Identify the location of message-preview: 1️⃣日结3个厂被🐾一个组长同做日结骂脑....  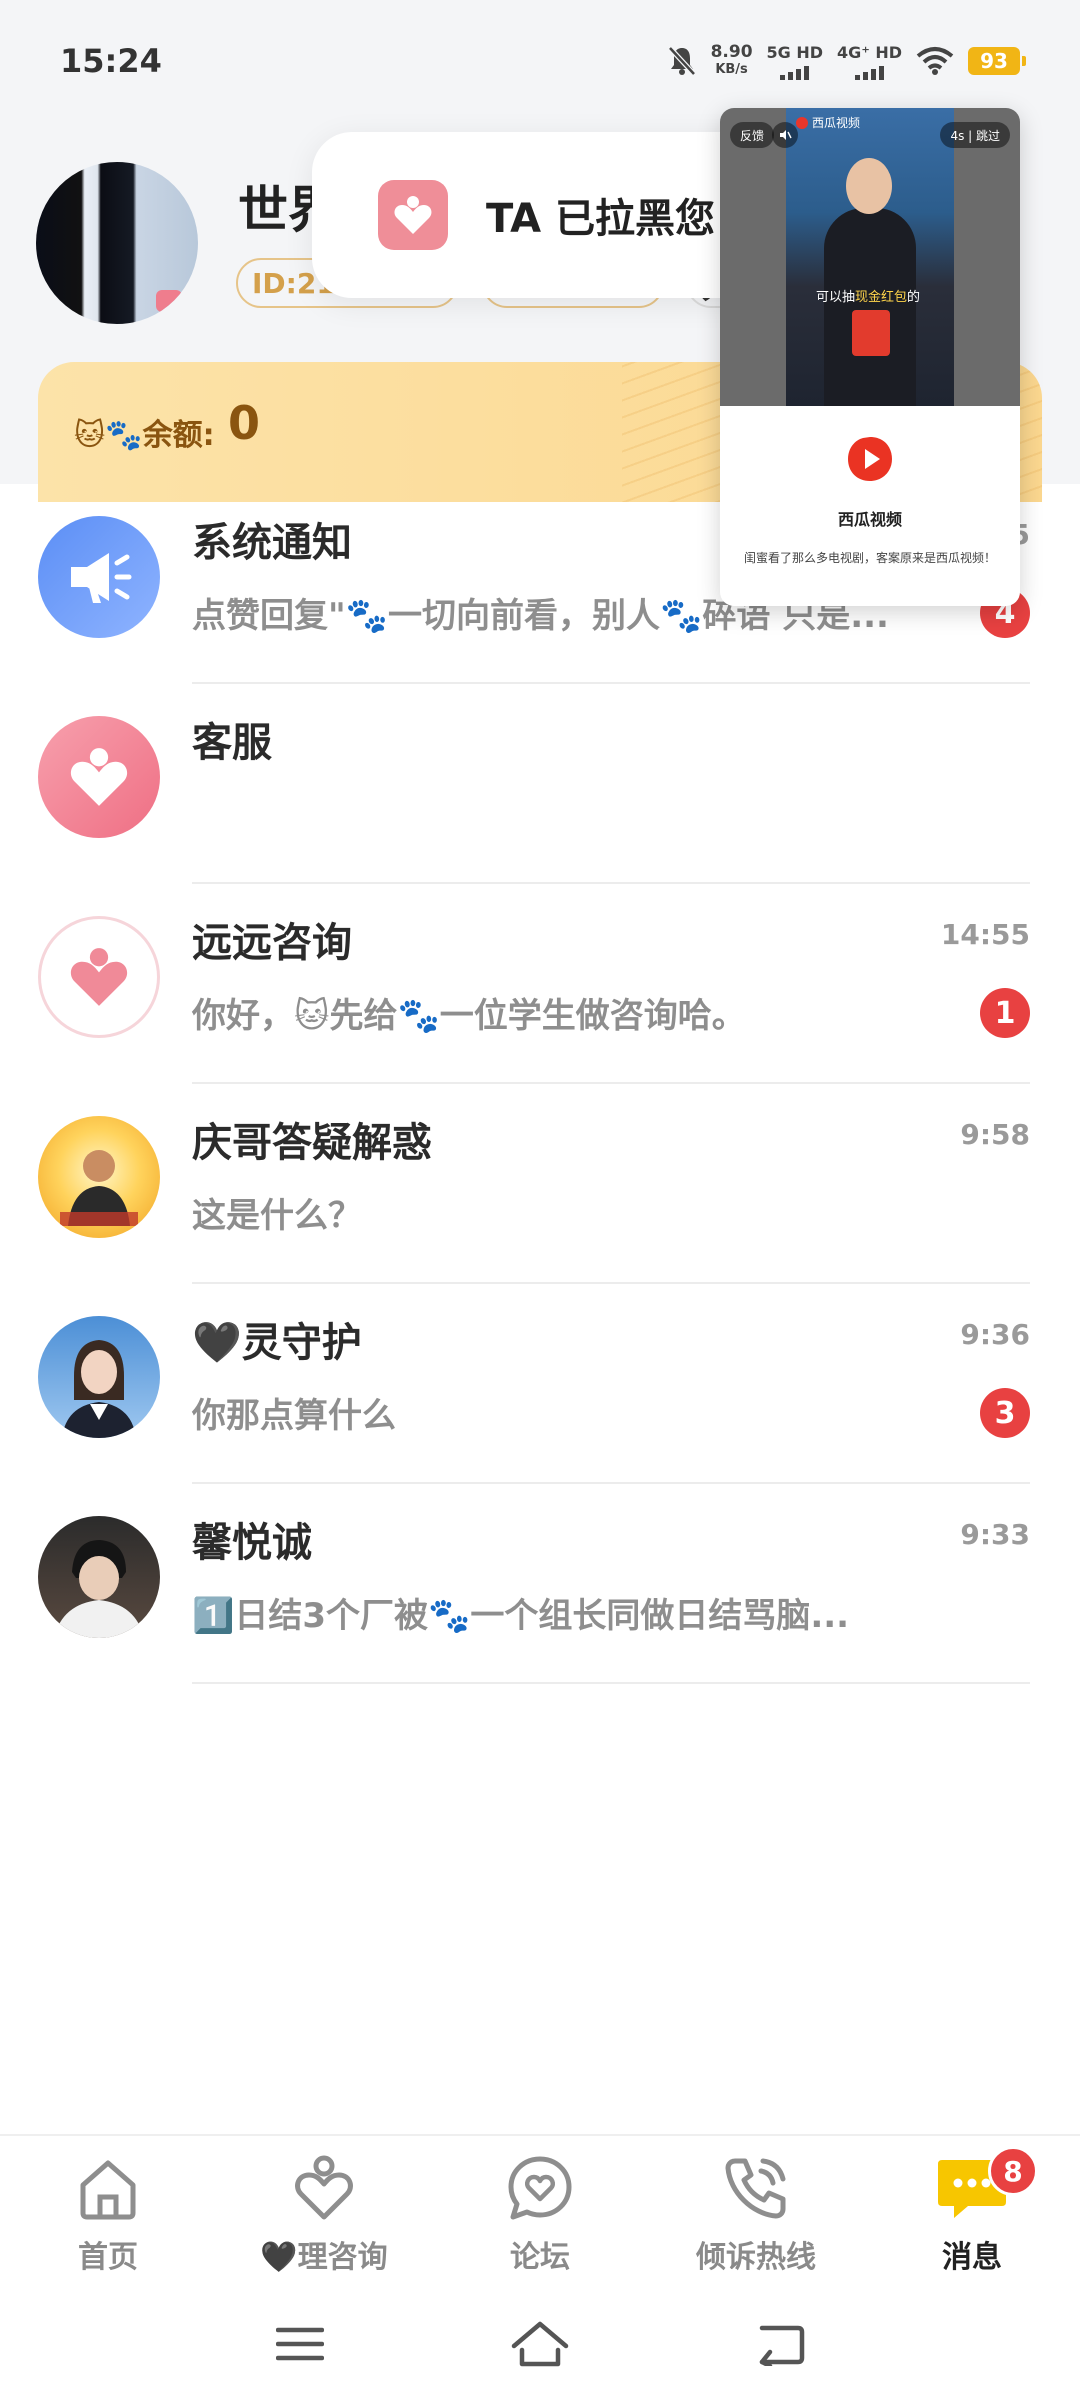
(521, 1616).